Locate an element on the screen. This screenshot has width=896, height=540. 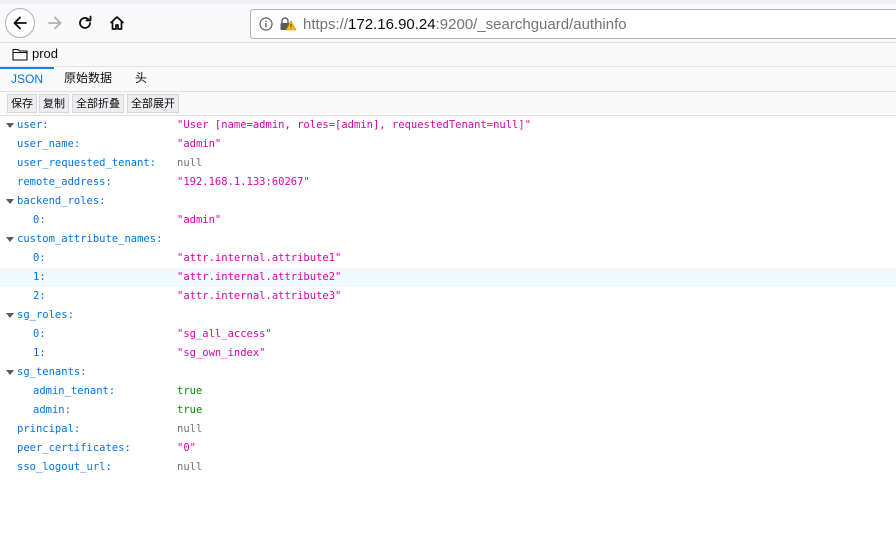
json-key: backend_roles: is located at coordinates (61, 201).